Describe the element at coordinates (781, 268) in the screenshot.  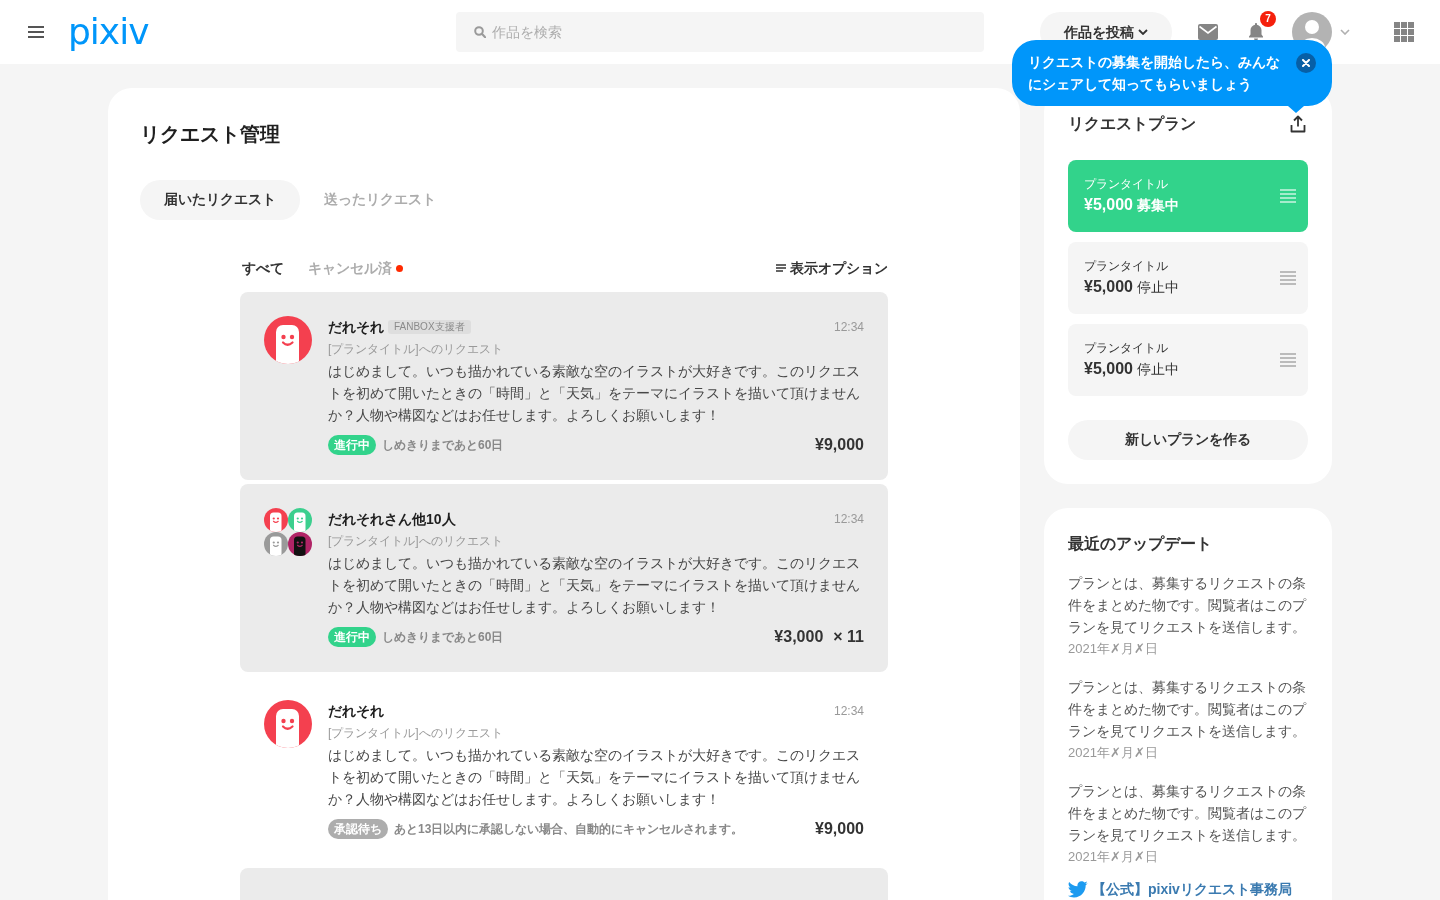
I see `list-icon` at that location.